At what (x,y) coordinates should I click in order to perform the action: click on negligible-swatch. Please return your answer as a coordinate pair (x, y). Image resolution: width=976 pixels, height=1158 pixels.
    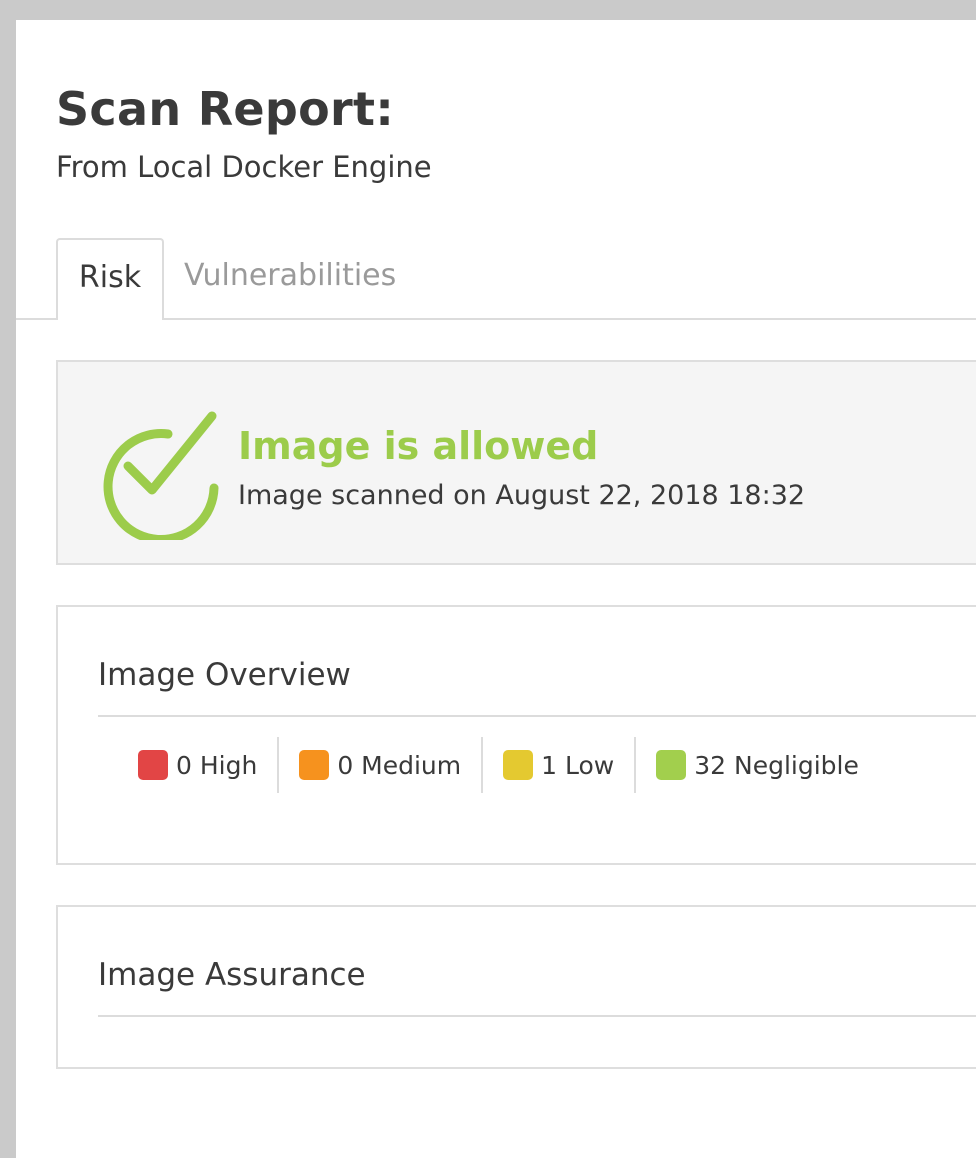
    Looking at the image, I should click on (671, 765).